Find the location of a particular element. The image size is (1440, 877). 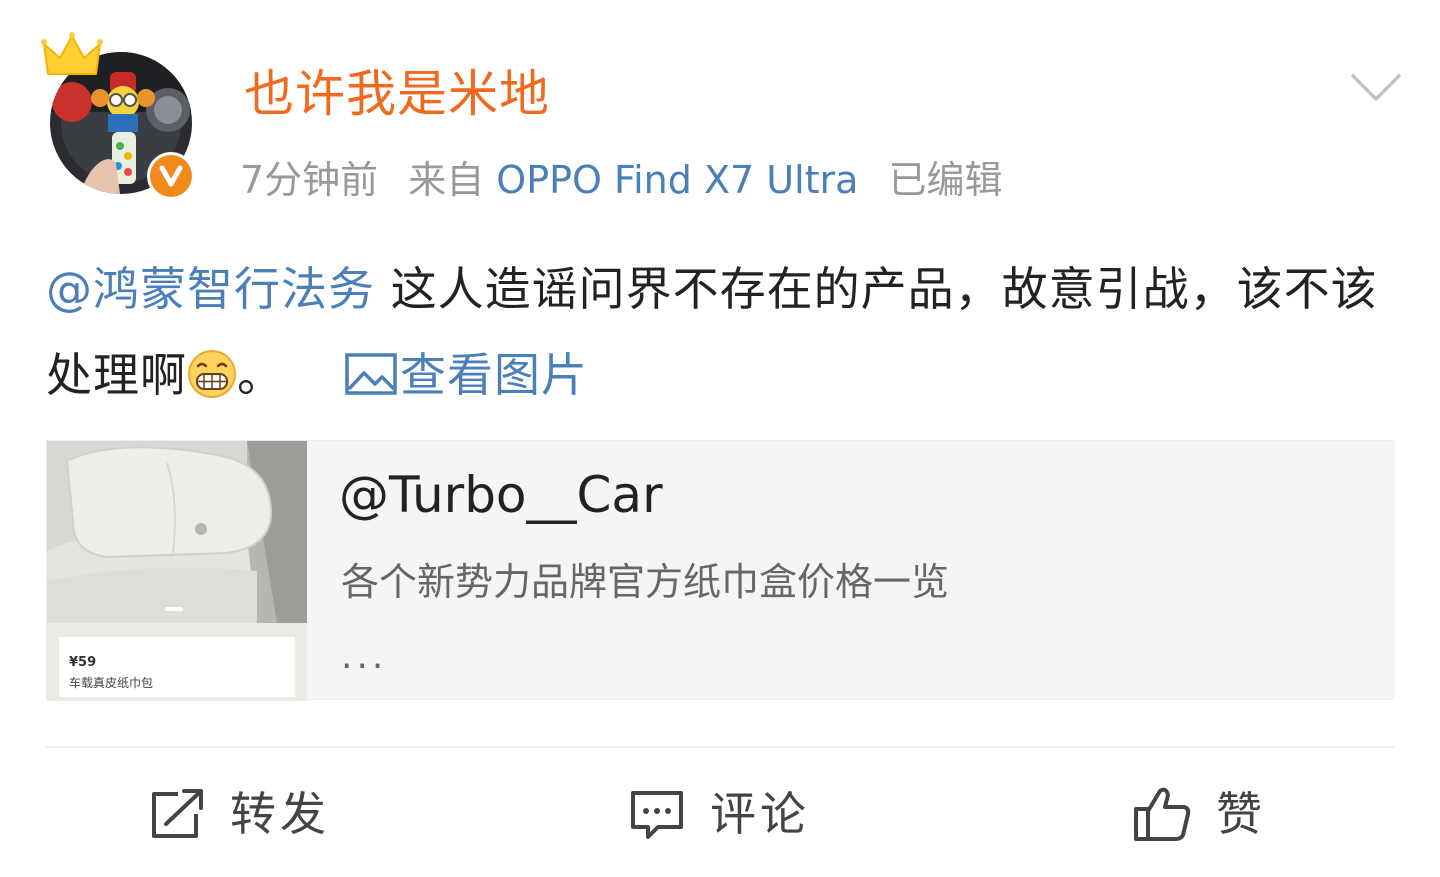

thumbnail-title: 车载真皮纸巾包 is located at coordinates (111, 683).